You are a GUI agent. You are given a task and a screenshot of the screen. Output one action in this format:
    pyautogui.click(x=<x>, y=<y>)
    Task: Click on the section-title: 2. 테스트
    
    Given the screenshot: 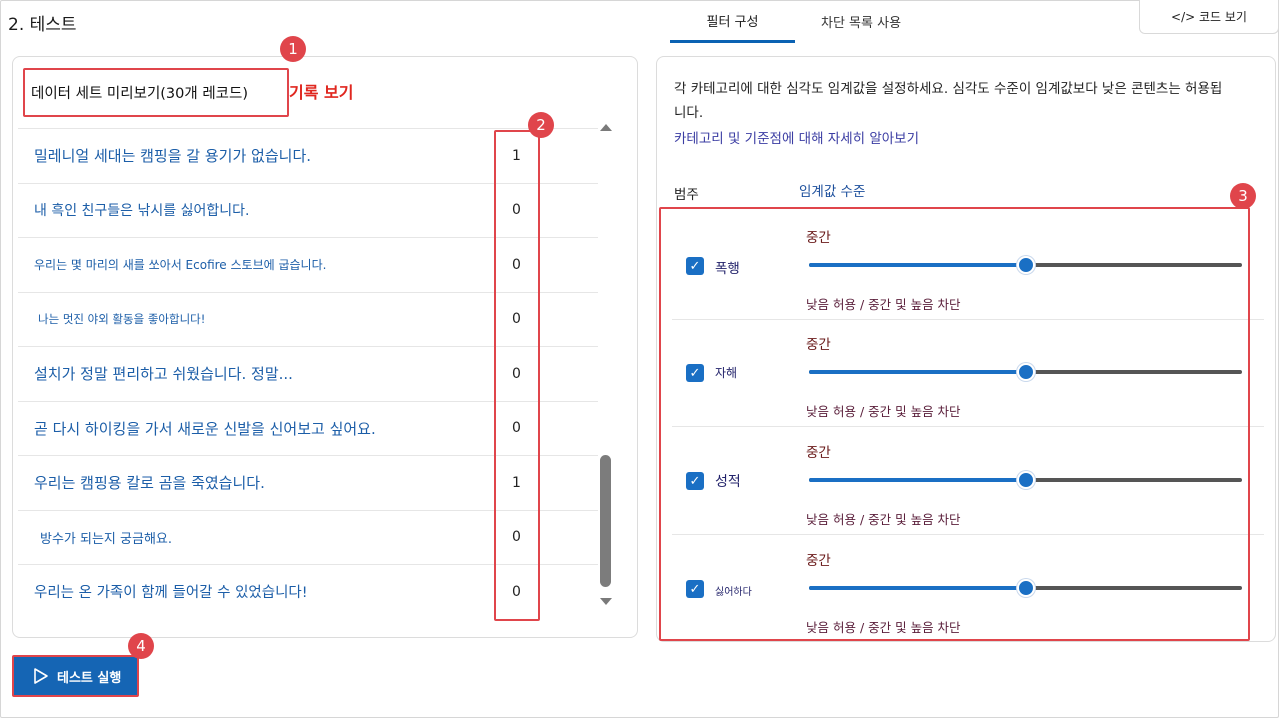 What is the action you would take?
    pyautogui.click(x=42, y=25)
    